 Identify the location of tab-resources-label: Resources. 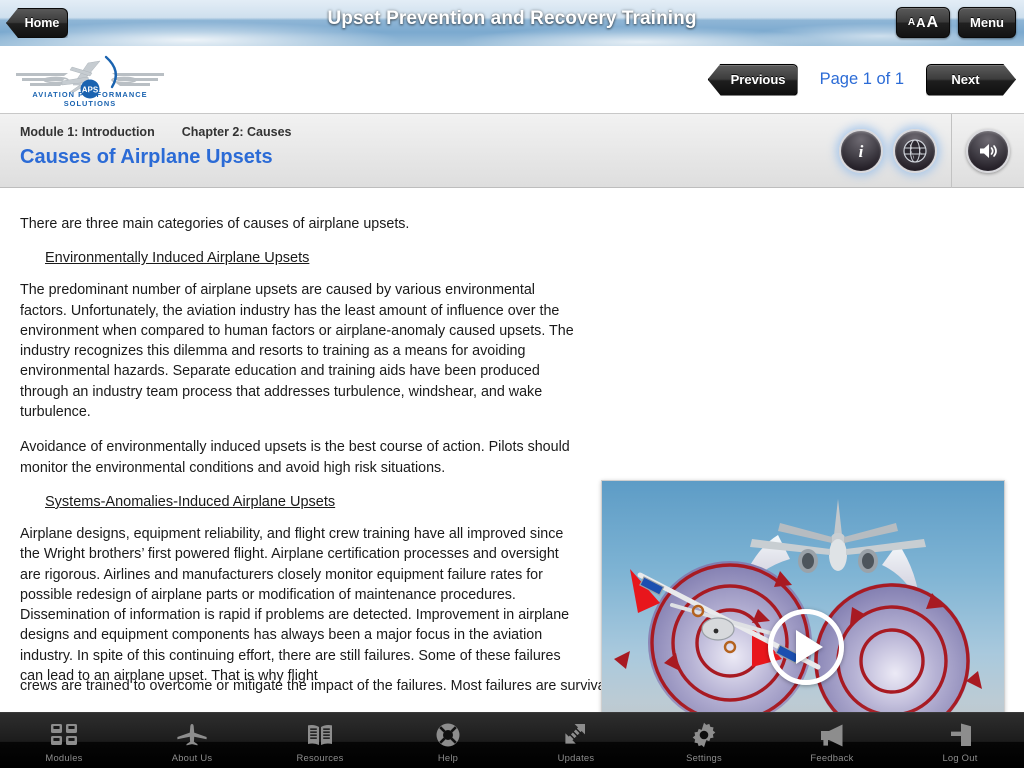
(320, 757).